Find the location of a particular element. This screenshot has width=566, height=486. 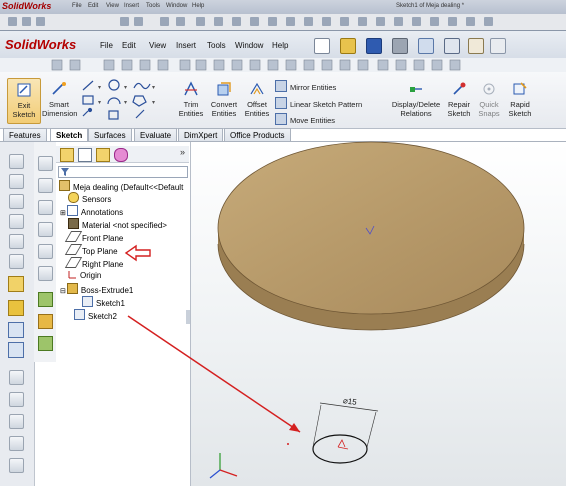

mirror-entities-label: Mirror Entities is located at coordinates (313, 87).